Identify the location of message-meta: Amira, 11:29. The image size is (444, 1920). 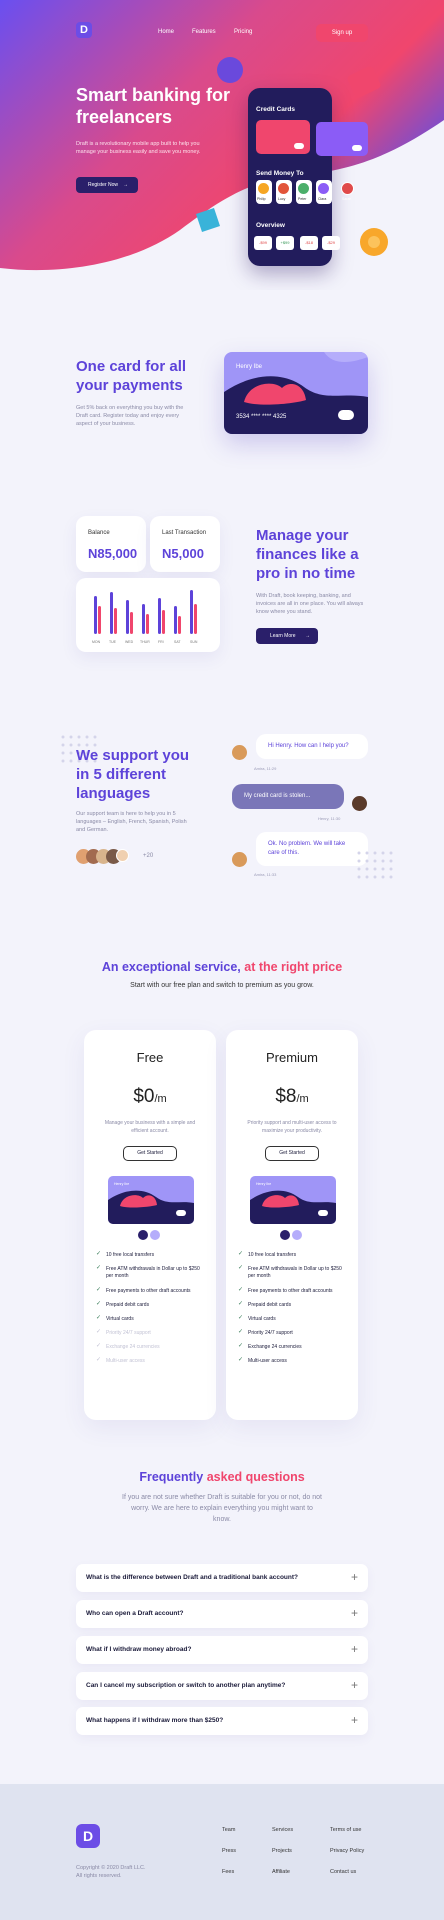
(265, 768).